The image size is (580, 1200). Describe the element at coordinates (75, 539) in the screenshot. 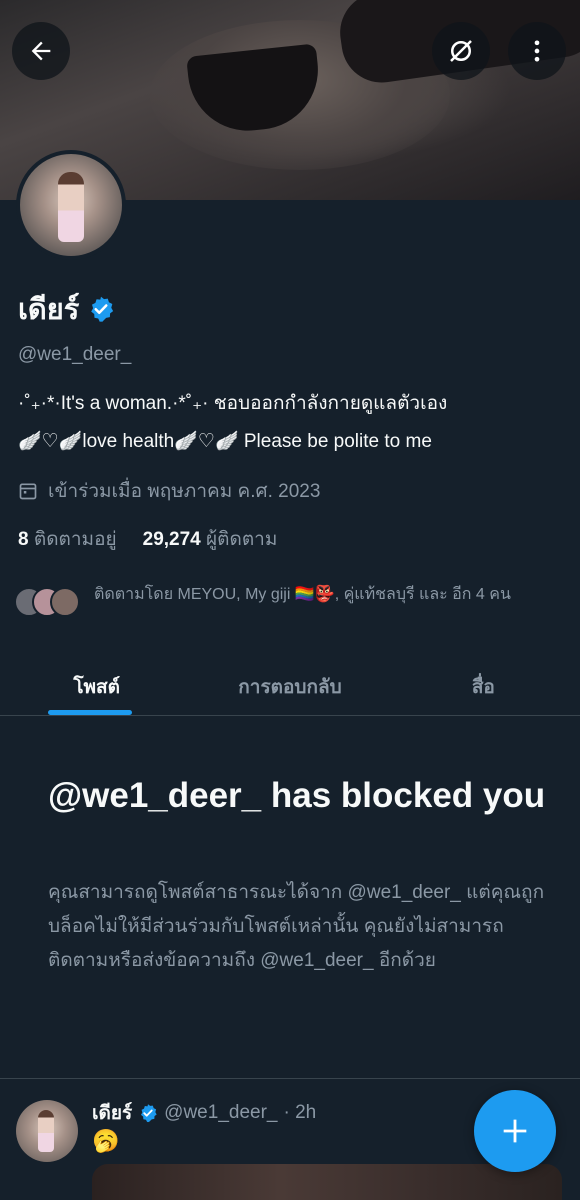

I see `following-label: ติดตามอยู่` at that location.